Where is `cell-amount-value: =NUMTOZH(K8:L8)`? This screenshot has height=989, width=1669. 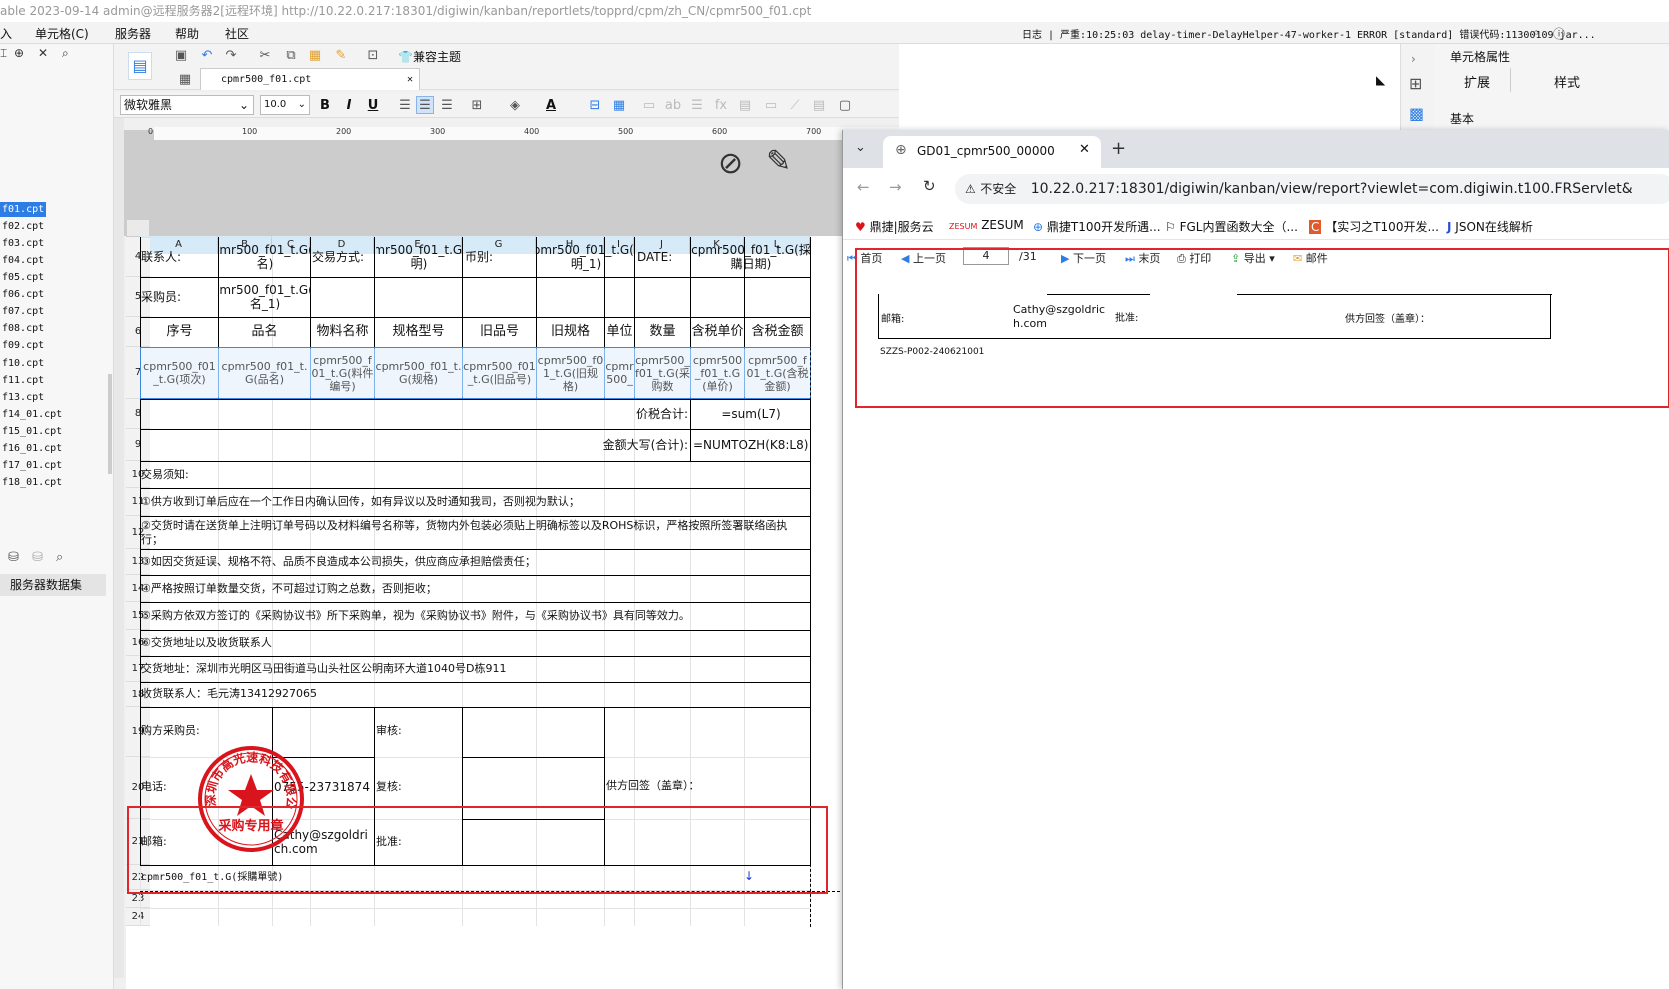 cell-amount-value: =NUMTOZH(K8:L8) is located at coordinates (752, 445).